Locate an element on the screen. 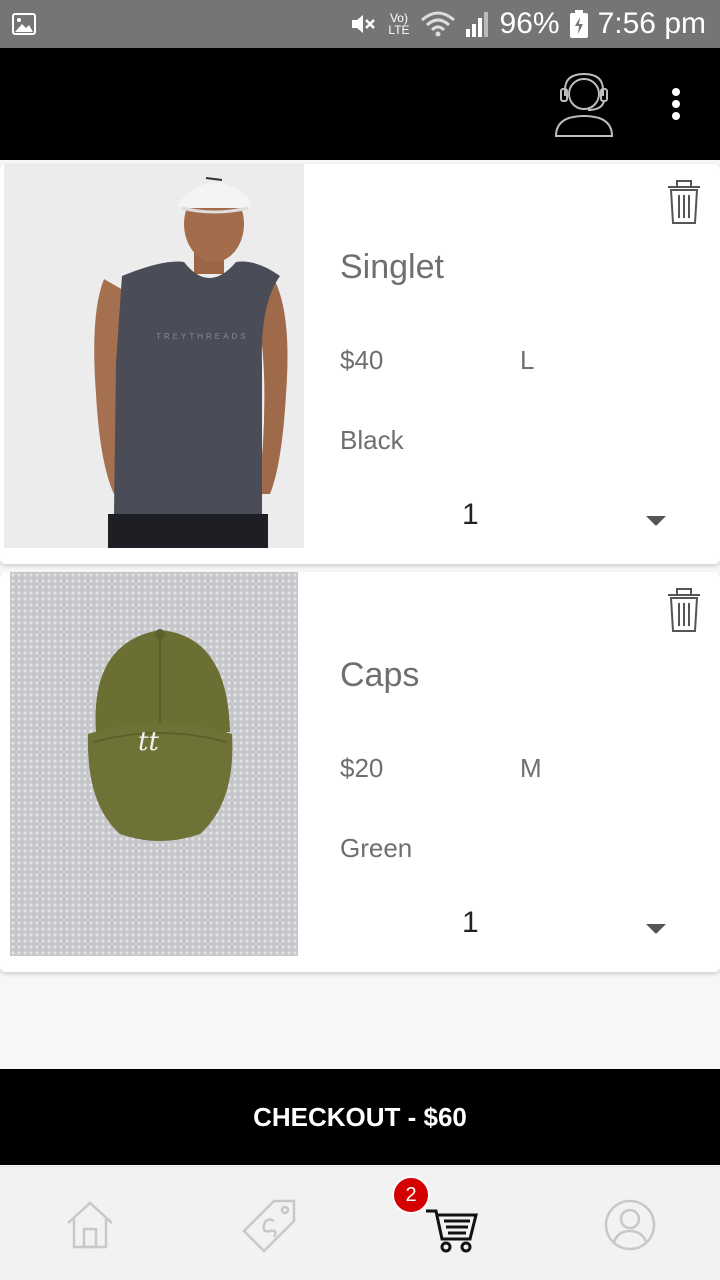 The image size is (720, 1280). checkout-button: CHECKOUT - $60 is located at coordinates (360, 1117).